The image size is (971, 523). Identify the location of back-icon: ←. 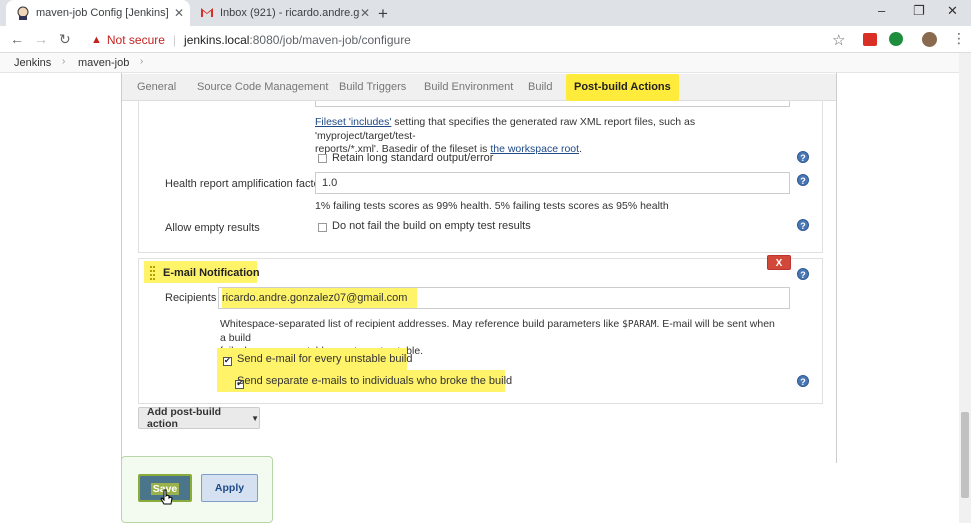
(17, 39).